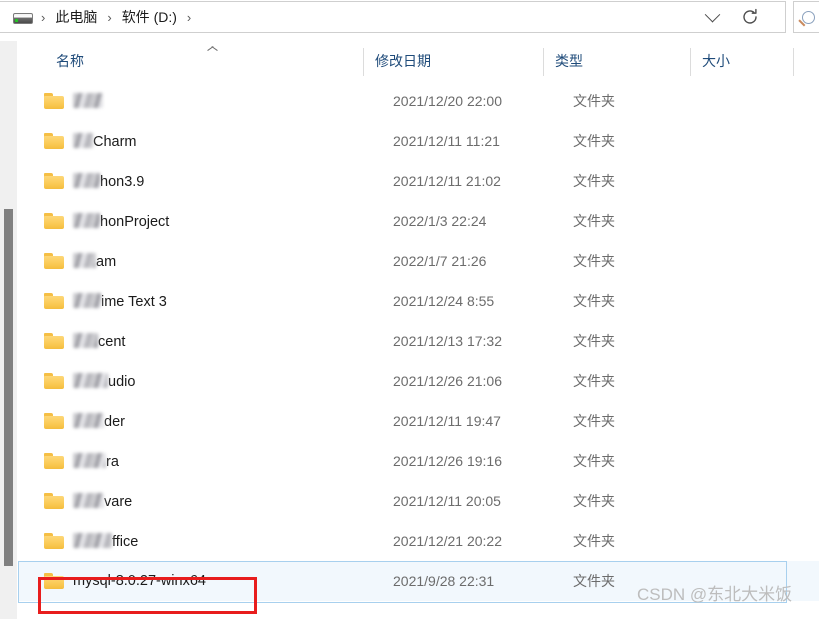 The image size is (819, 619). I want to click on drive-icon, so click(23, 17).